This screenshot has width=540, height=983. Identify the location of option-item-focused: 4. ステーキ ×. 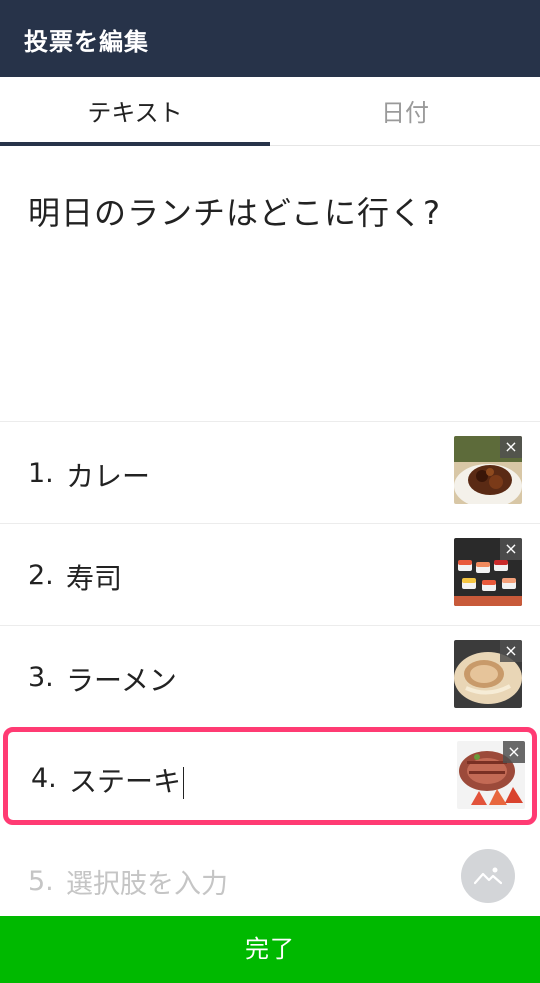
(270, 776).